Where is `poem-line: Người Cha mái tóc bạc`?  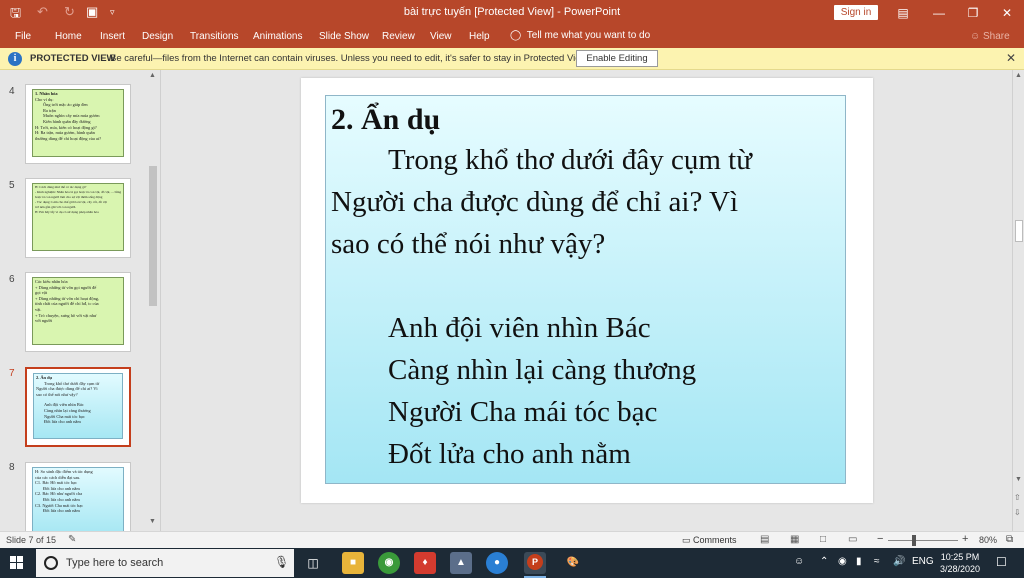
poem-line: Người Cha mái tóc bạc is located at coordinates (523, 412).